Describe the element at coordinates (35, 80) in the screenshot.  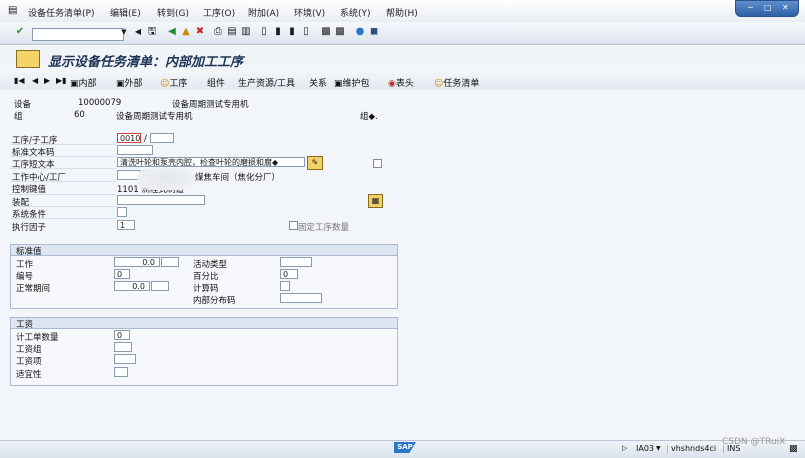
I see `previous-record-icon: ◀` at that location.